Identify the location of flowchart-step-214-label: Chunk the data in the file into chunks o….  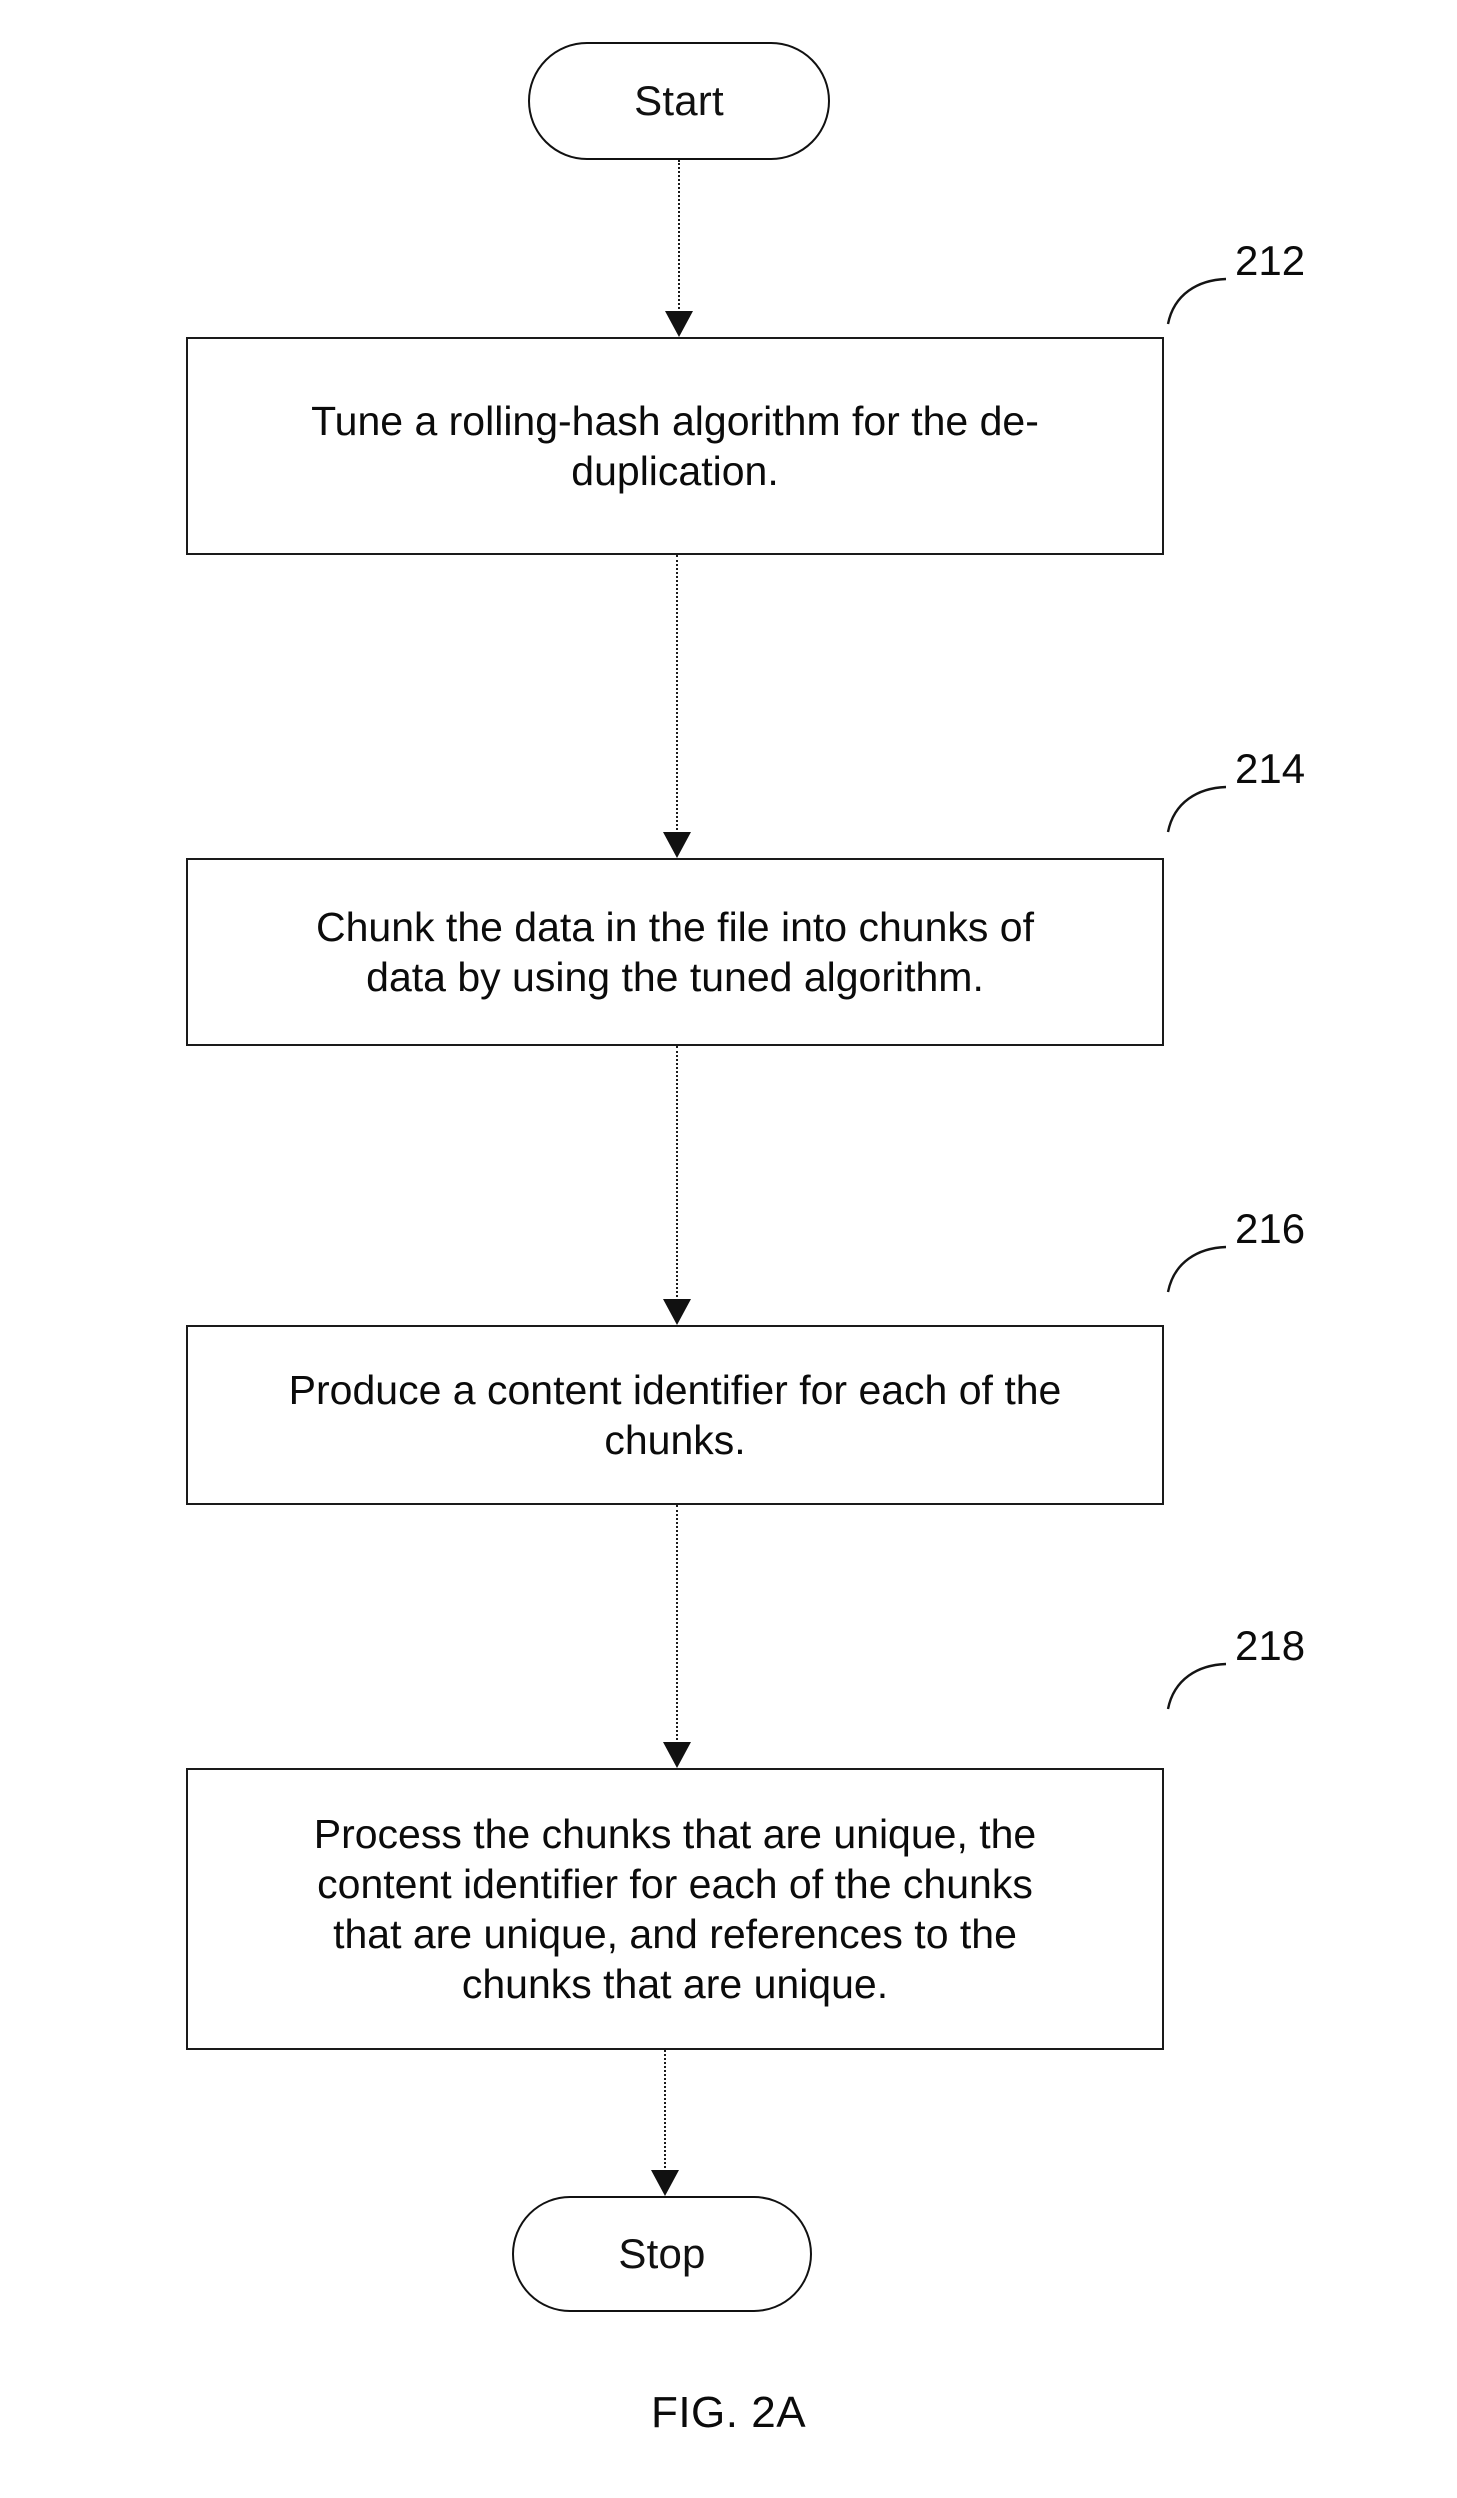
(675, 951).